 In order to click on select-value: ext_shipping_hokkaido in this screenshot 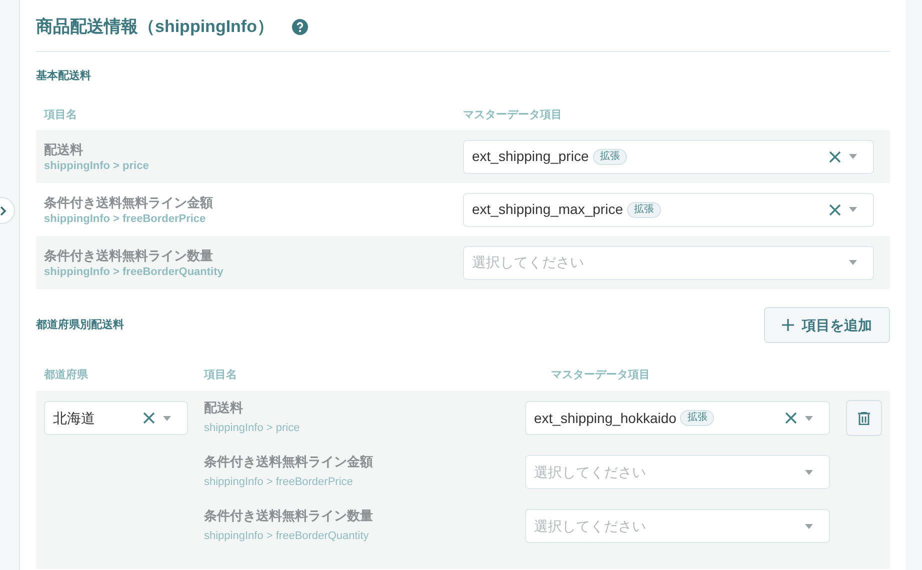, I will do `click(605, 418)`.